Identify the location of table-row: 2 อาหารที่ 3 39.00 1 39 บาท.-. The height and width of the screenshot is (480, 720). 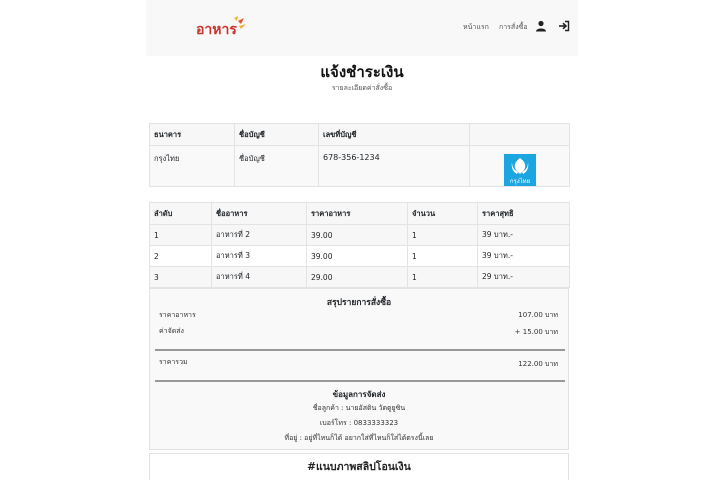
(359, 256).